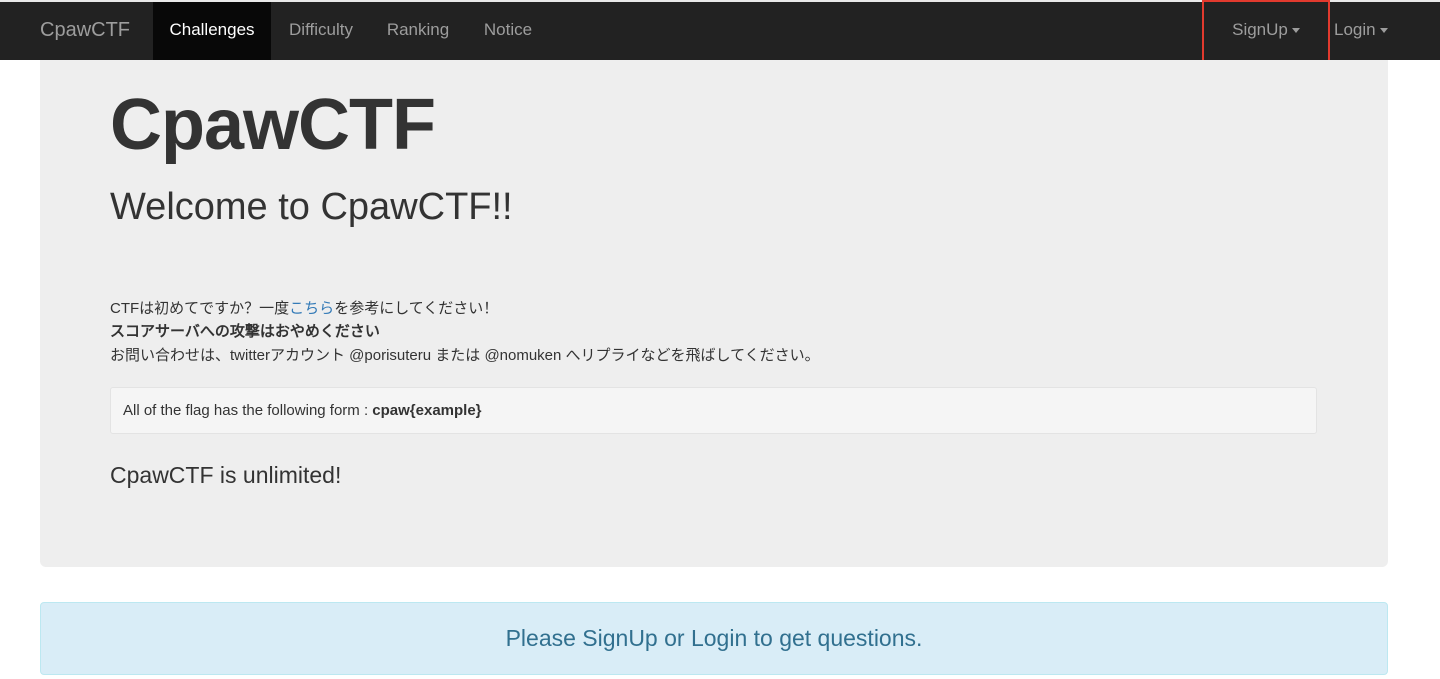 The image size is (1440, 679). Describe the element at coordinates (714, 638) in the screenshot. I see `login-required-alert: Please SignUp or Login to get questions.` at that location.